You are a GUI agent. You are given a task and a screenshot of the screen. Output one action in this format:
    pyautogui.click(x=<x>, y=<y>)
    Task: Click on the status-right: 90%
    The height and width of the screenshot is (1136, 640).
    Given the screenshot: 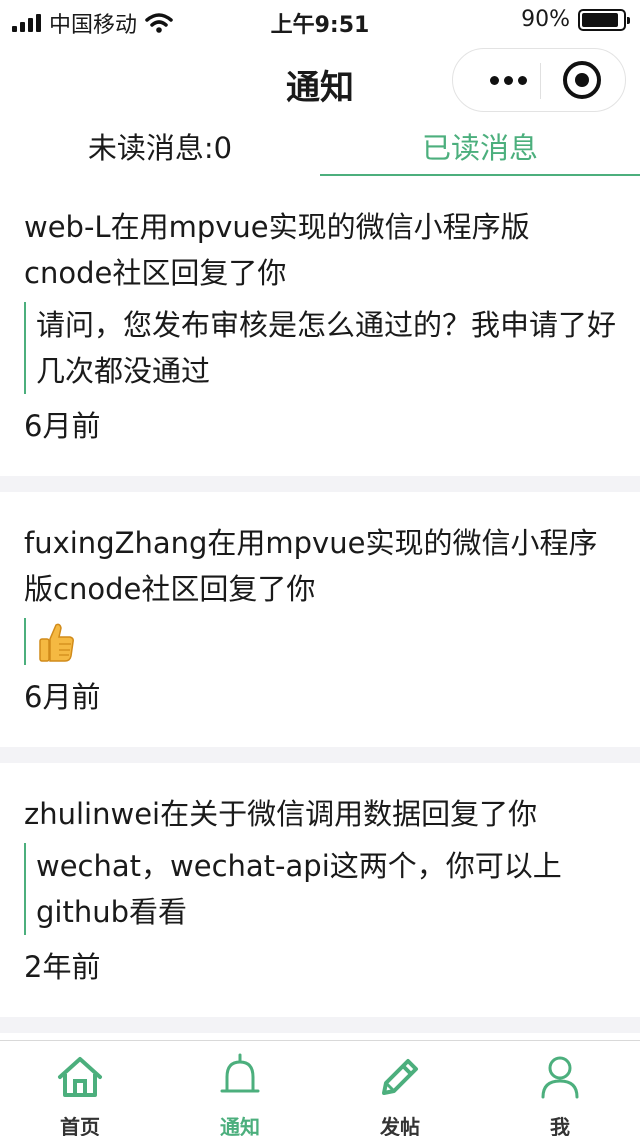 What is the action you would take?
    pyautogui.click(x=575, y=19)
    